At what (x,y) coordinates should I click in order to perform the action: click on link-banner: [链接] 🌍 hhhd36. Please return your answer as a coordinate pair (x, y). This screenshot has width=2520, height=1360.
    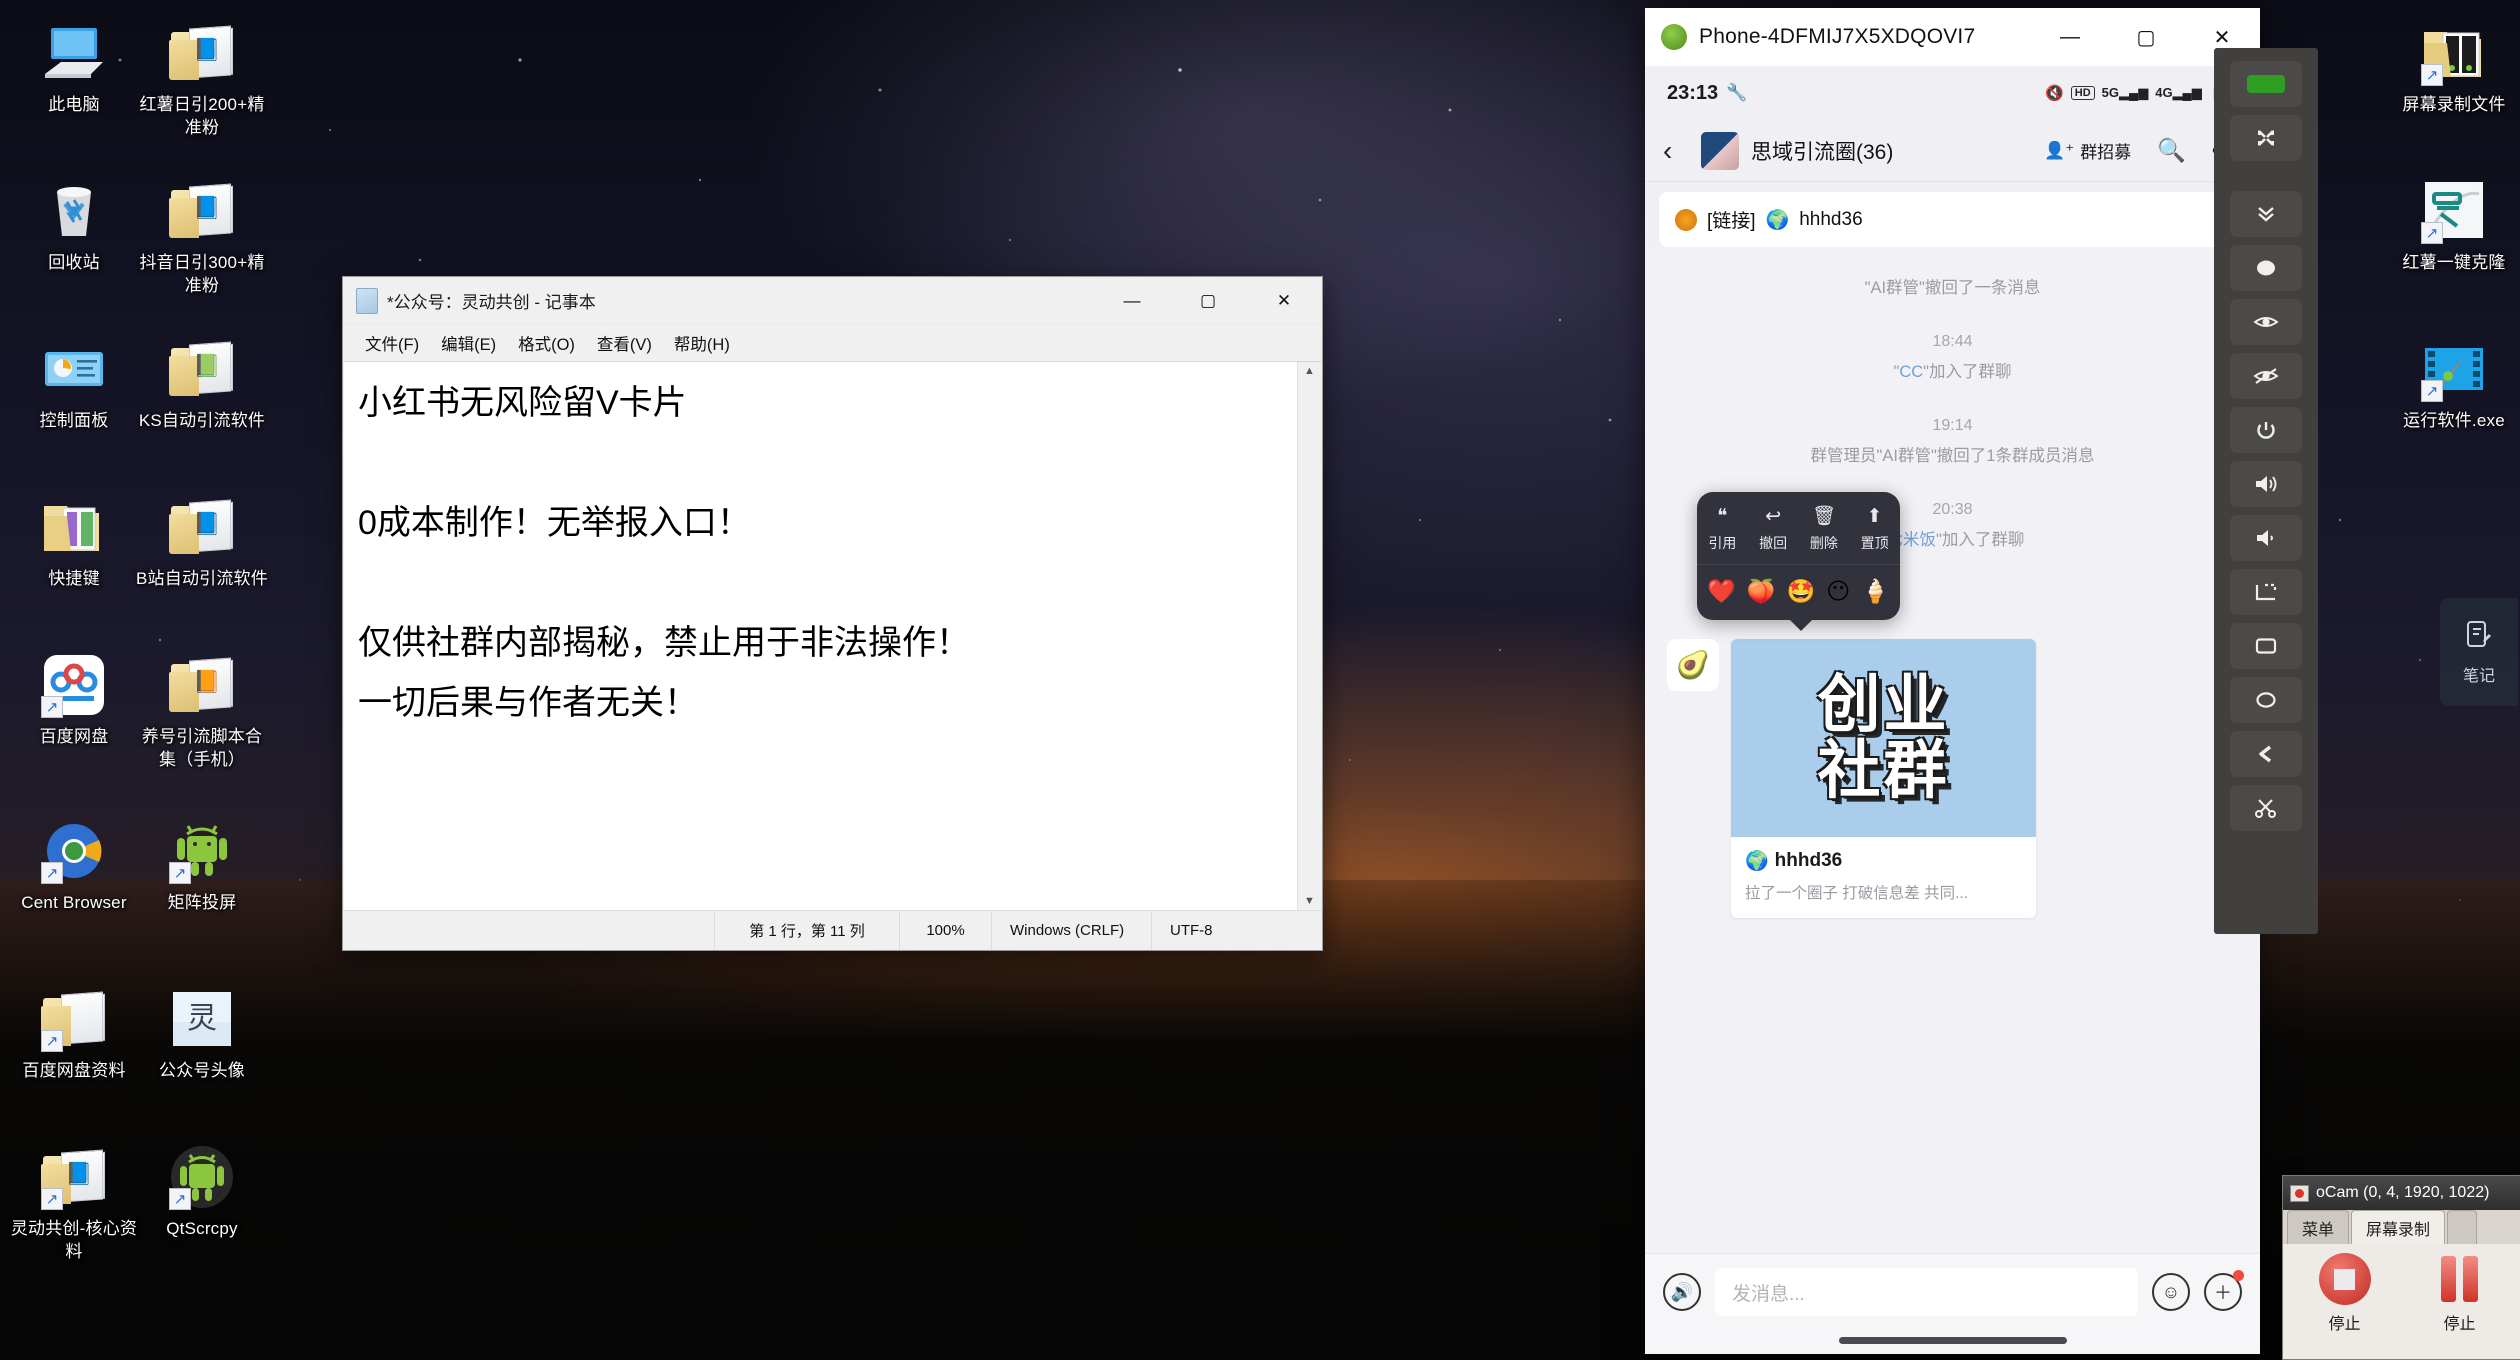
    Looking at the image, I should click on (1952, 219).